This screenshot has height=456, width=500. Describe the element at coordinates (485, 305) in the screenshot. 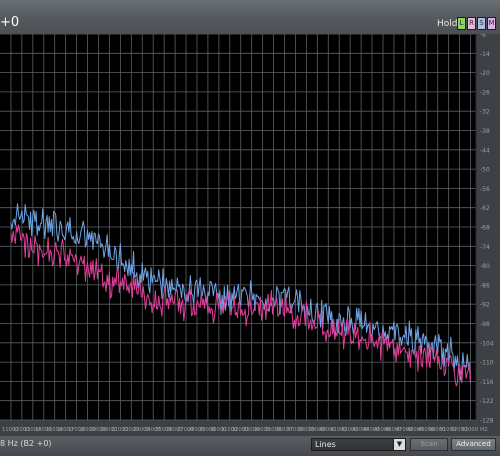

I see `y-tick-label: -92` at that location.